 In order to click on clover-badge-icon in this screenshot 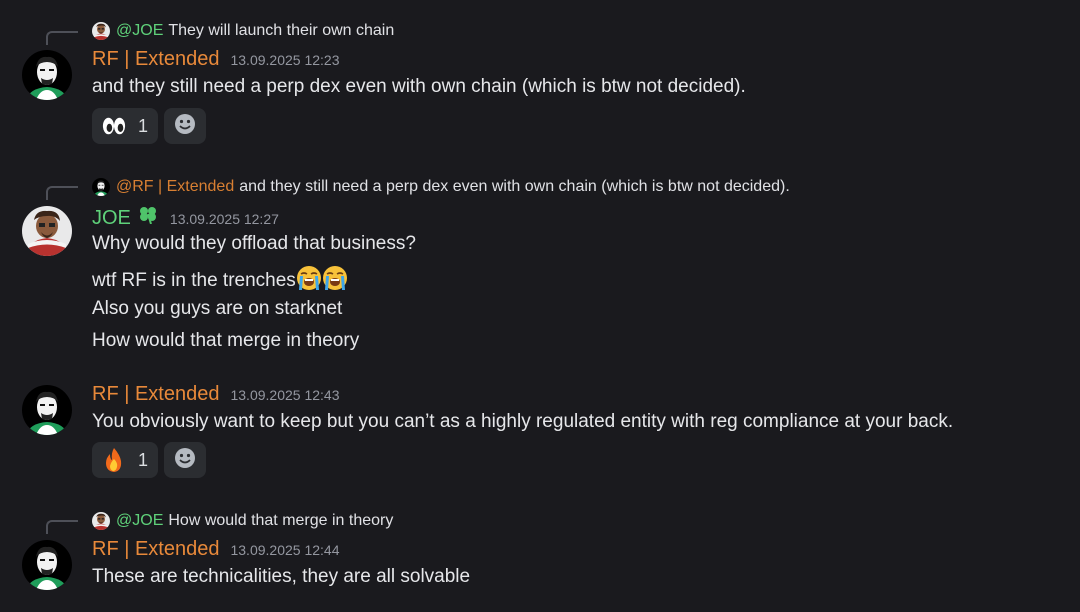, I will do `click(148, 214)`.